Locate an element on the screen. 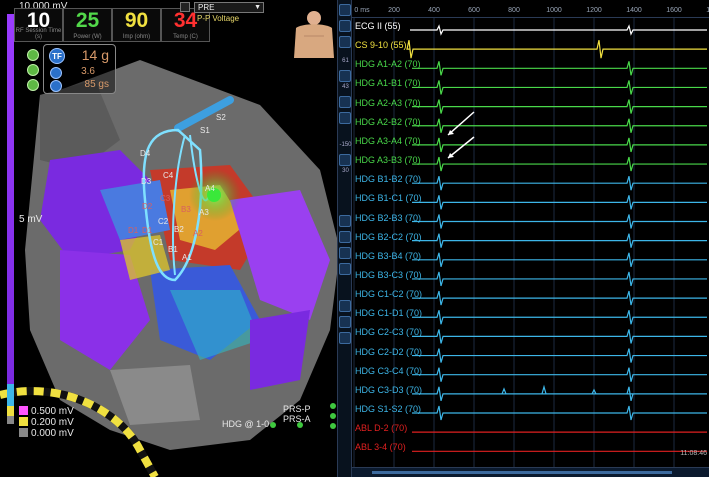 The width and height of the screenshot is (709, 477). channel-label: HDG A1-A2 (70) is located at coordinates (388, 64).